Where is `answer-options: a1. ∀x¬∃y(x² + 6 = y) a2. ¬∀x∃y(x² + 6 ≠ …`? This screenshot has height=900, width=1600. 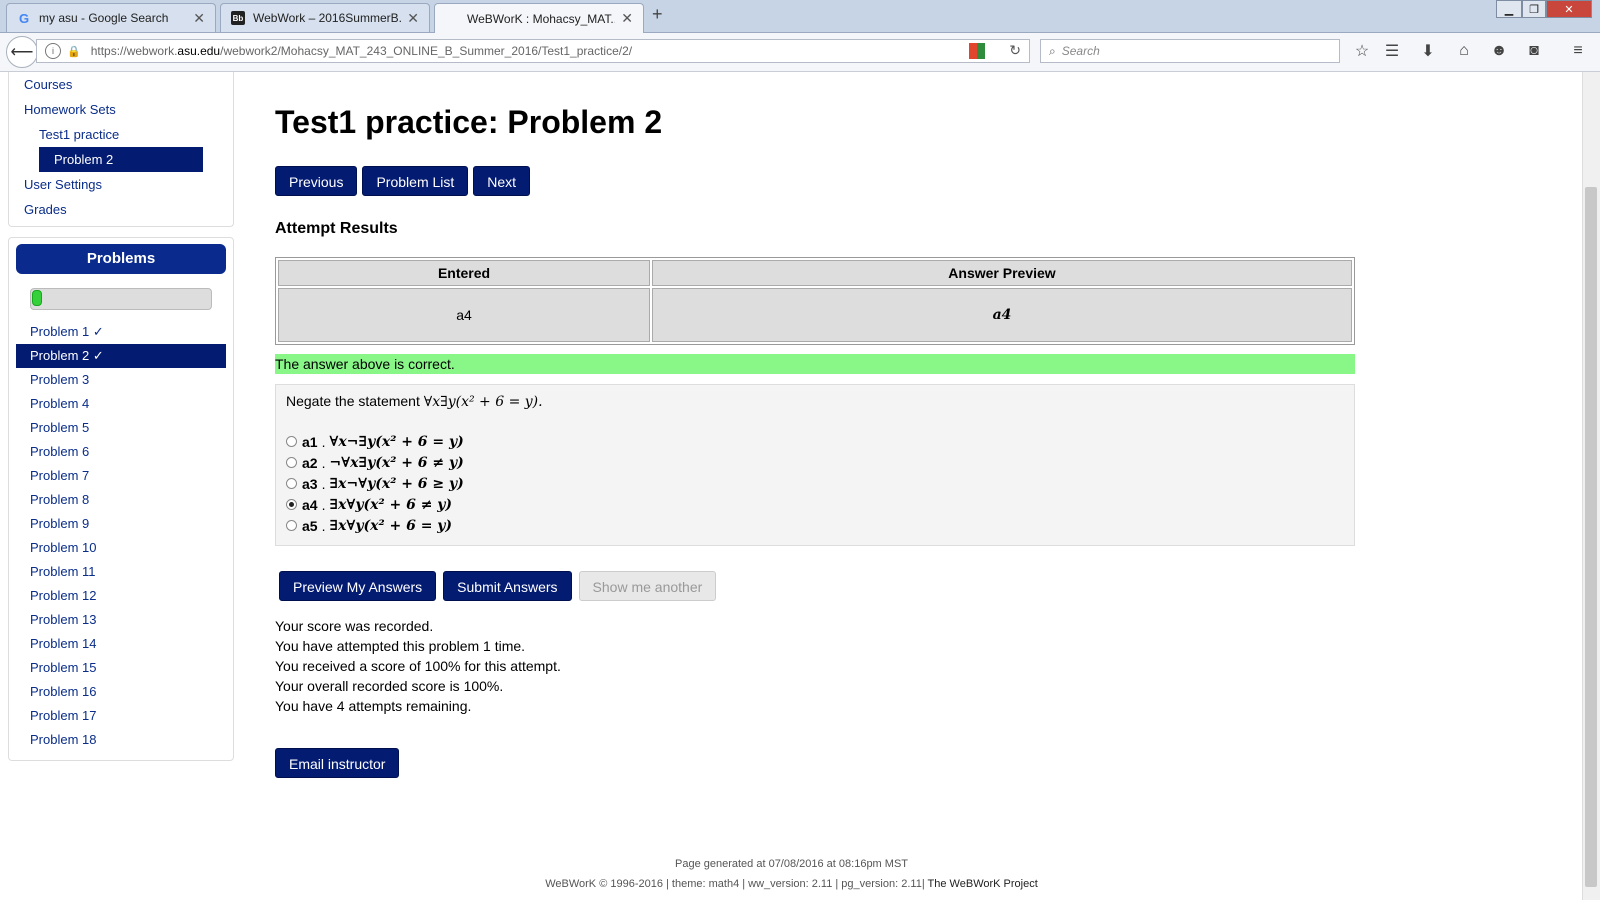 answer-options: a1. ∀x¬∃y(x² + 6 = y) a2. ¬∀x∃y(x² + 6 ≠ … is located at coordinates (815, 483).